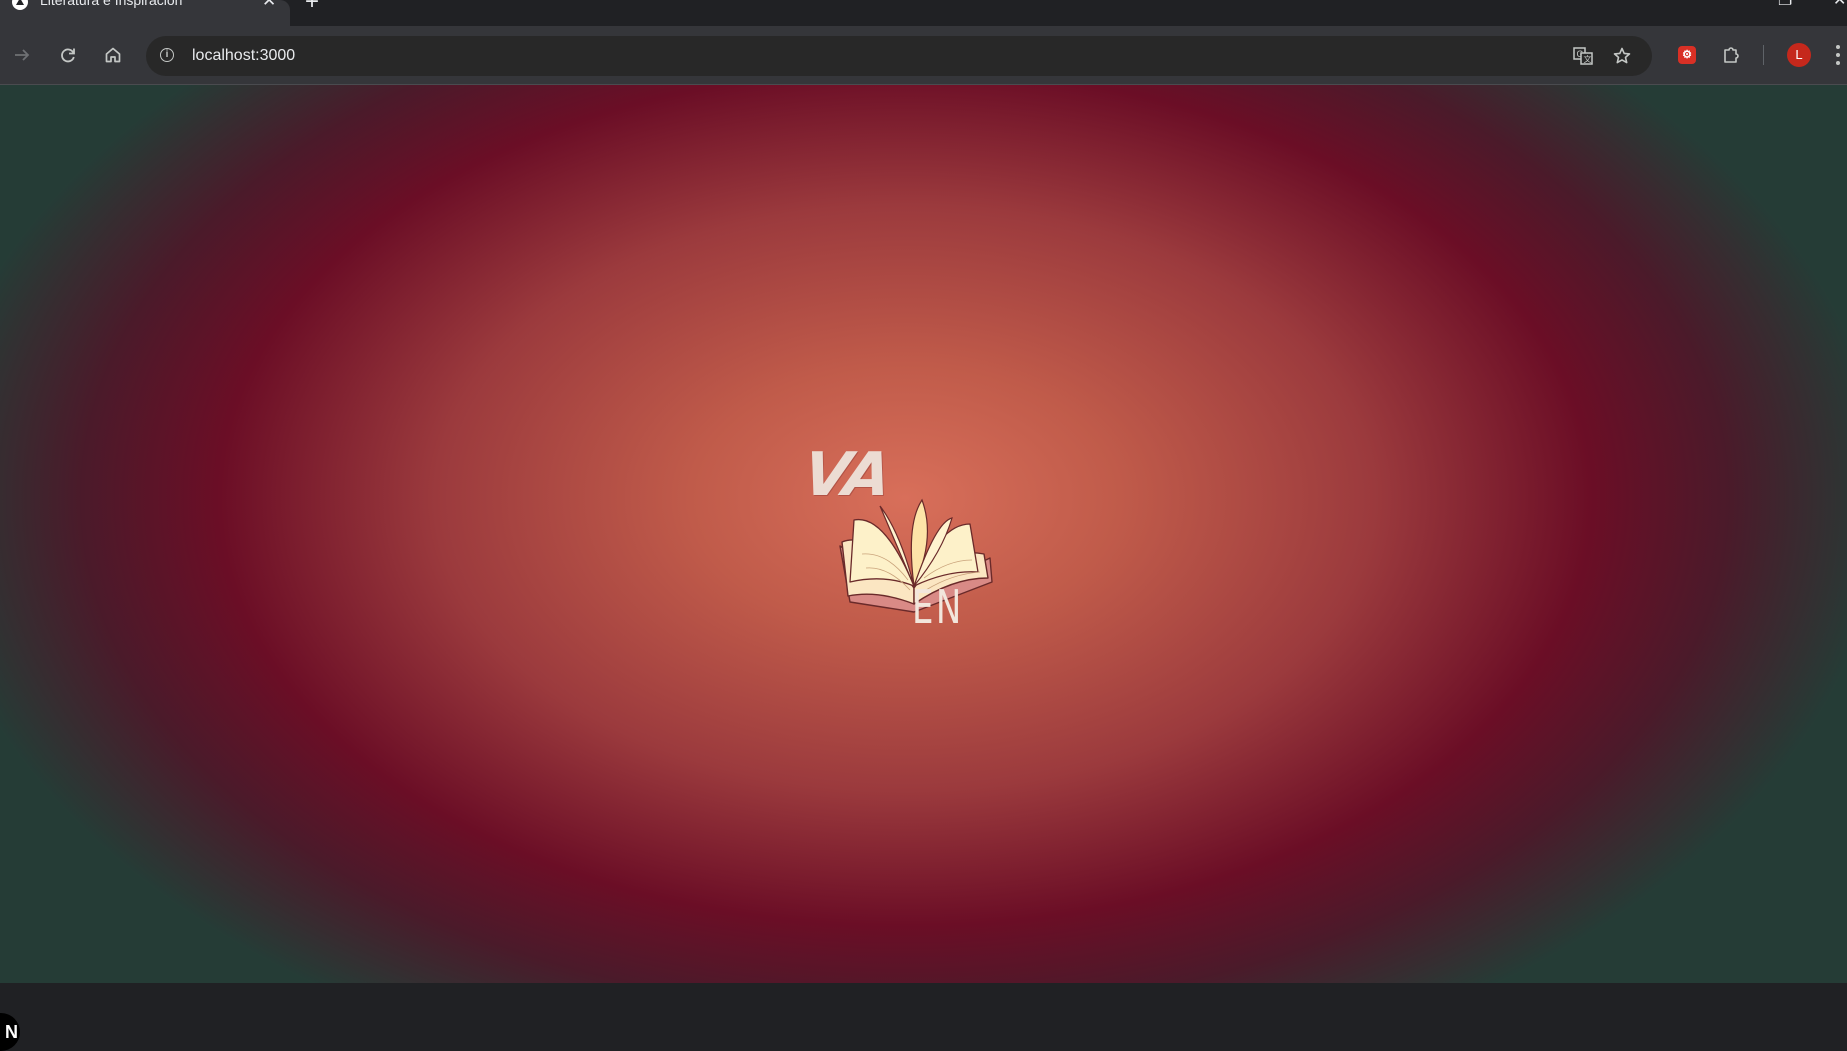 This screenshot has height=1051, width=1847. What do you see at coordinates (899, 56) in the screenshot?
I see `address-bar: i localhost:3000 G 文` at bounding box center [899, 56].